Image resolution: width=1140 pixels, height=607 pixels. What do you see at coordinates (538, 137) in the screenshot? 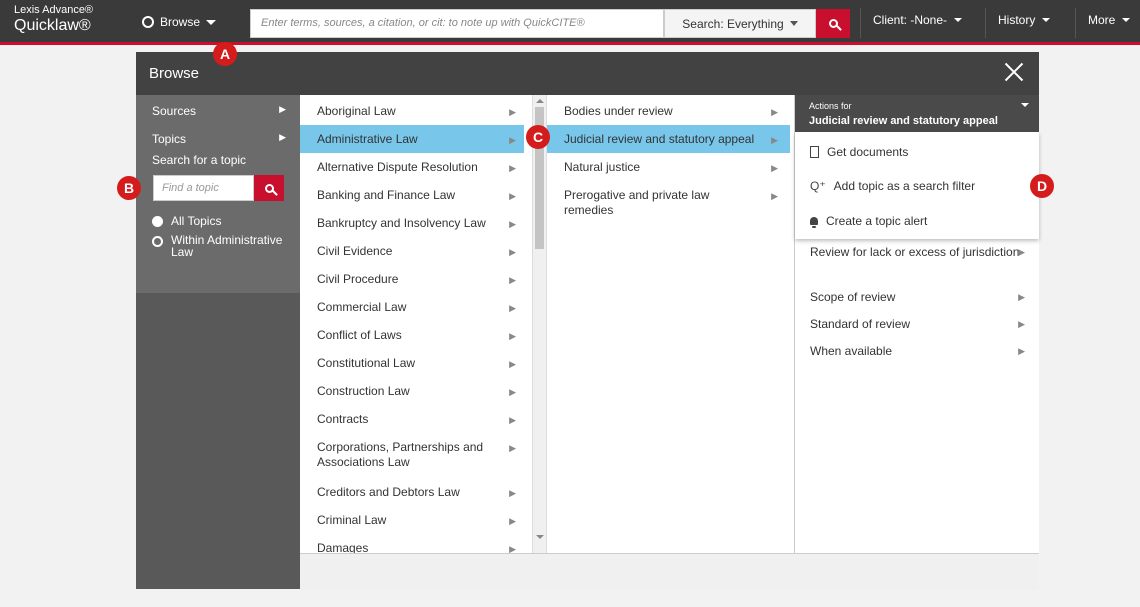
I see `callout-c: C` at bounding box center [538, 137].